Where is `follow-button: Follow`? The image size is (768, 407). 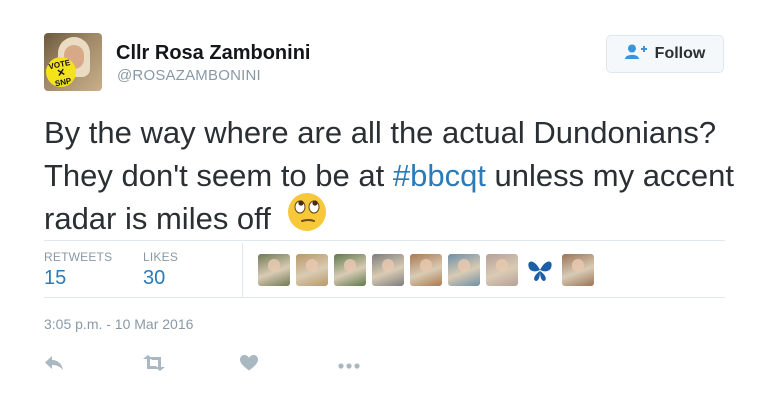 follow-button: Follow is located at coordinates (665, 54).